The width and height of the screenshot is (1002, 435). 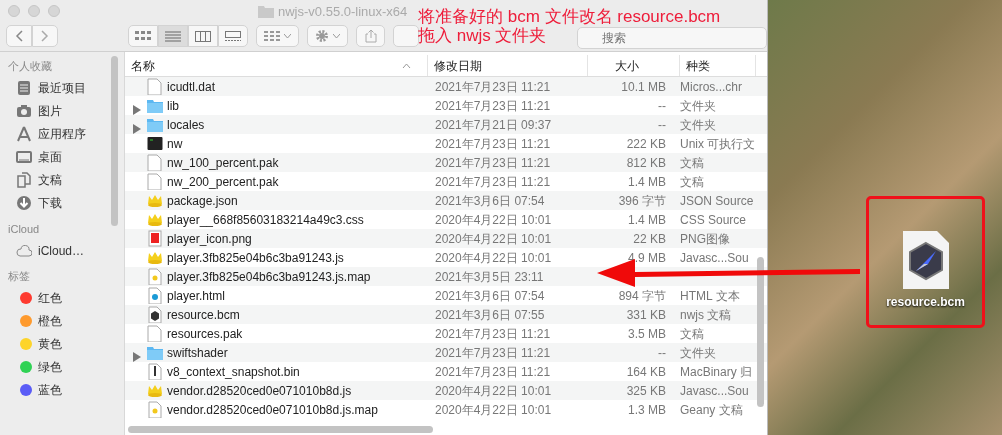 I want to click on file-name: resources.pak, so click(x=205, y=333).